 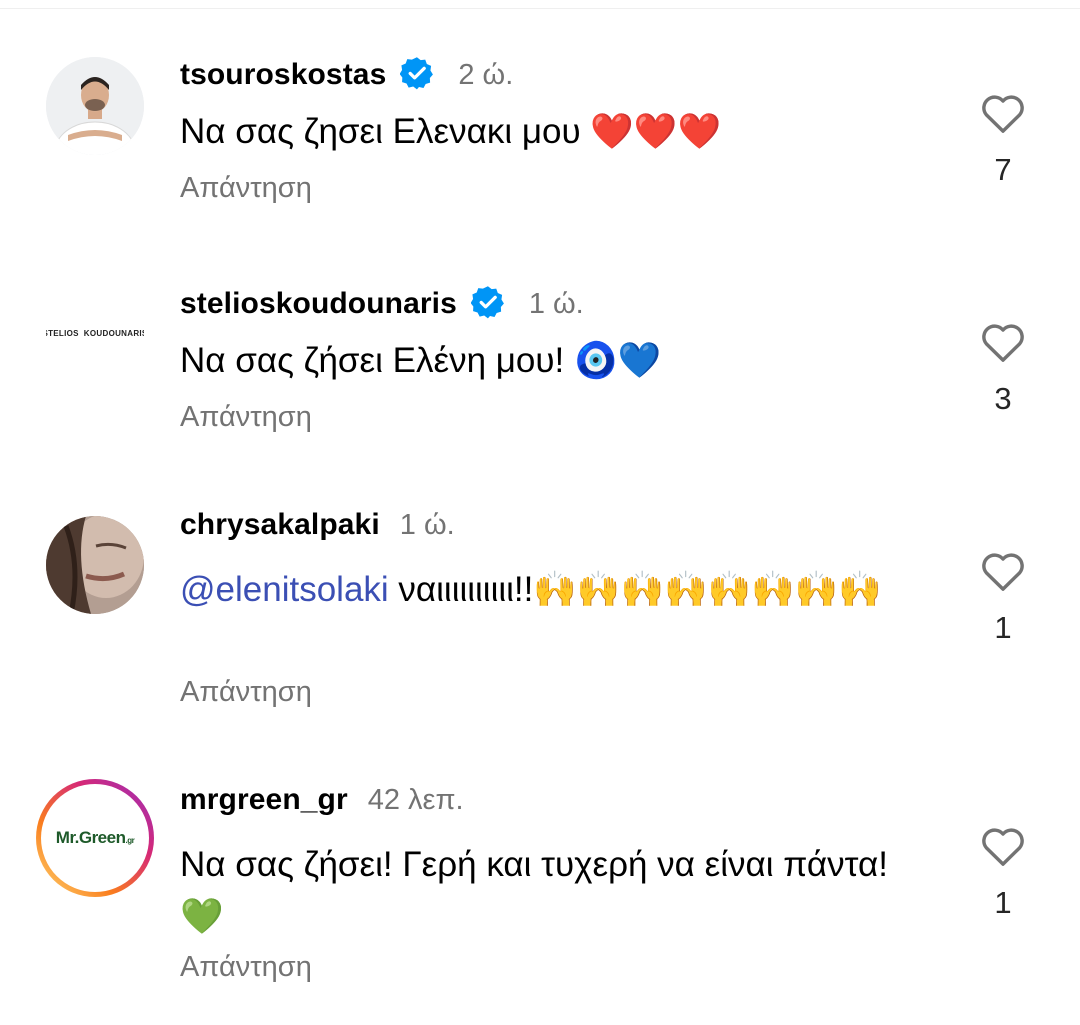 I want to click on comment-text: Να σας ζησει Ελενακι μου ❤️❤️❤️, so click(x=560, y=132).